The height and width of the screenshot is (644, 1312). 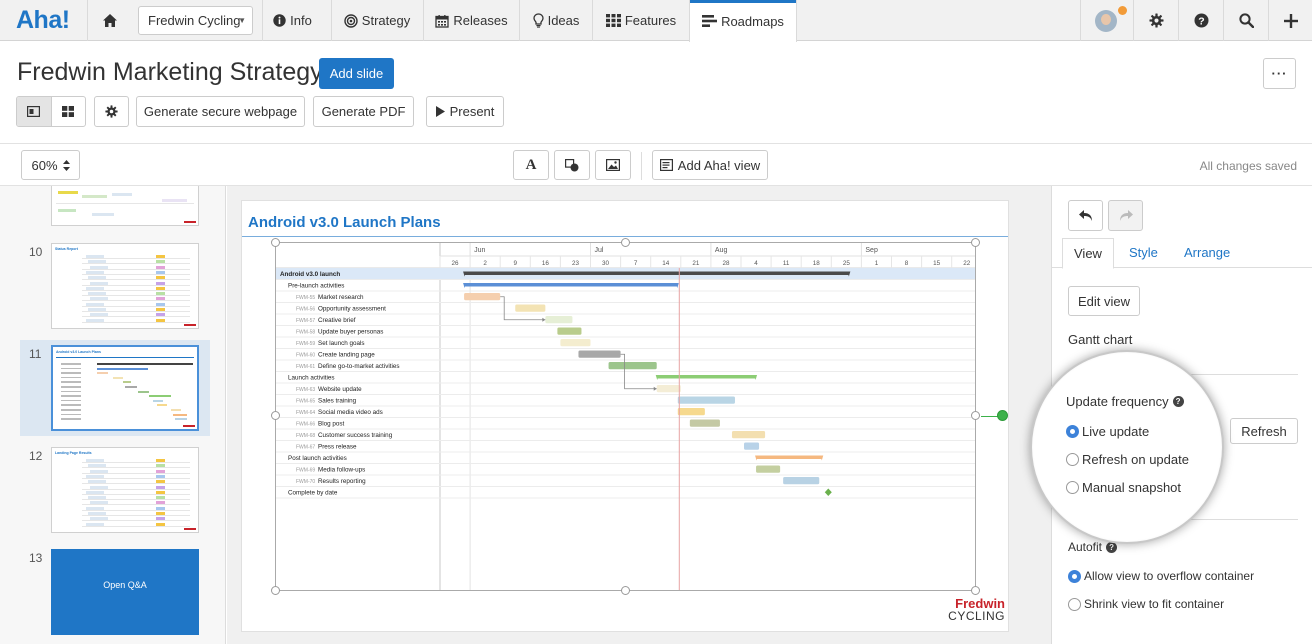 I want to click on slide-thumbnail-12: Landing Page Results, so click(x=125, y=490).